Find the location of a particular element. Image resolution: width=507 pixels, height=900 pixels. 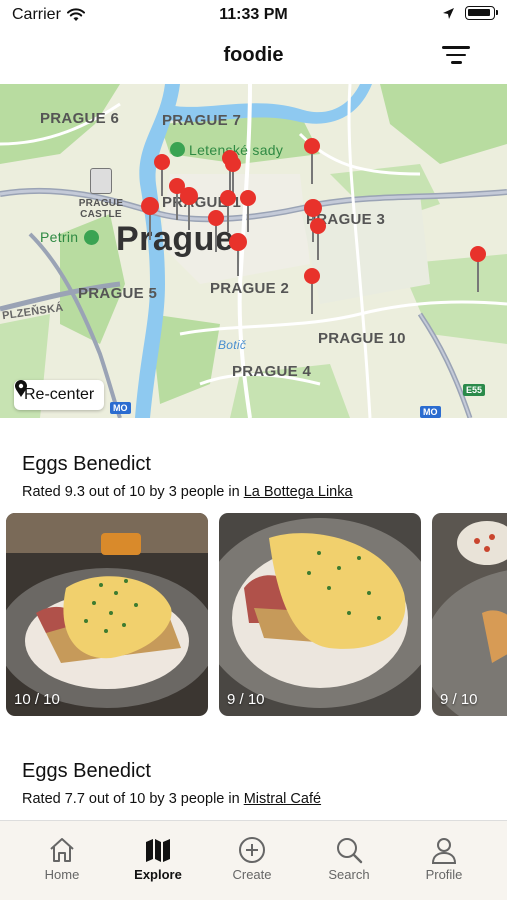

dish-photo: 10 / 10 is located at coordinates (107, 614).